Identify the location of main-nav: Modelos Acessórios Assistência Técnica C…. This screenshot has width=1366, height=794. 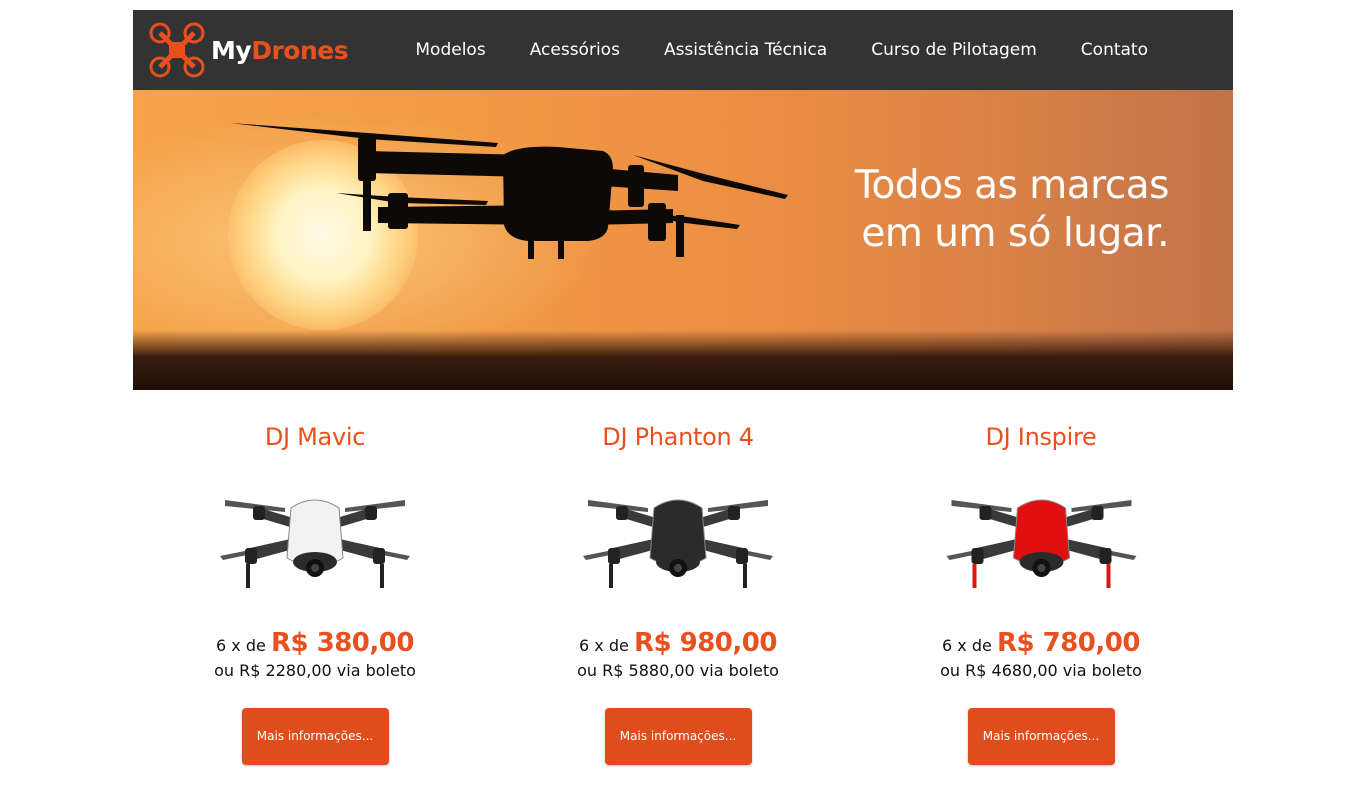
(781, 50).